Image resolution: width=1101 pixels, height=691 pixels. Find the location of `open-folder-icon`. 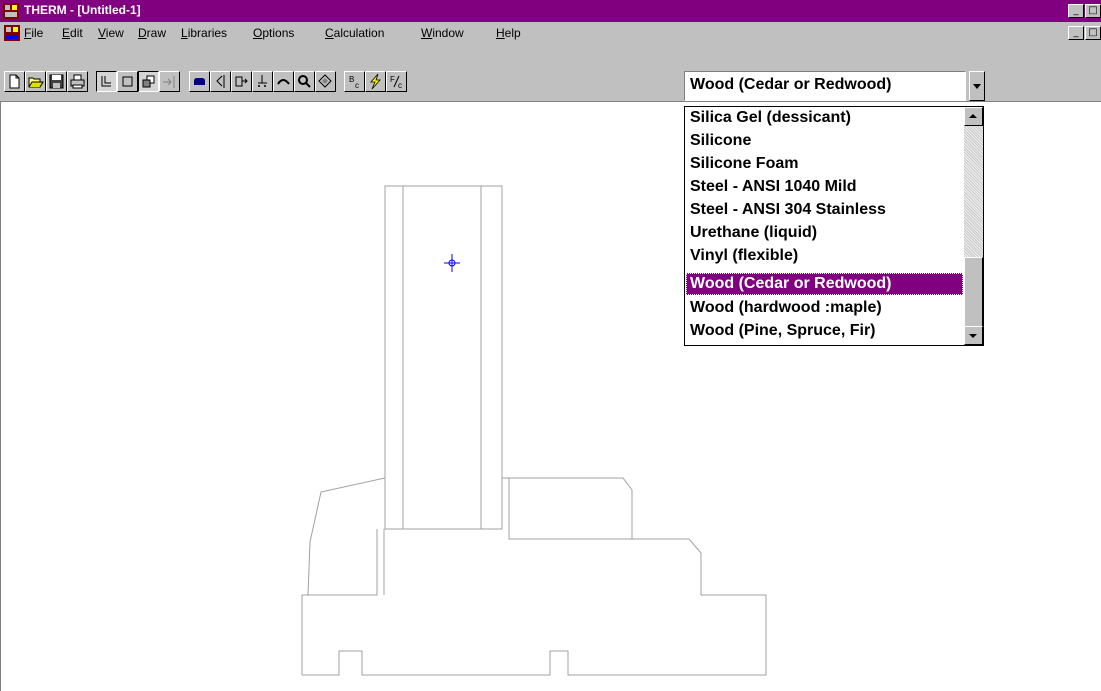

open-folder-icon is located at coordinates (36, 82).